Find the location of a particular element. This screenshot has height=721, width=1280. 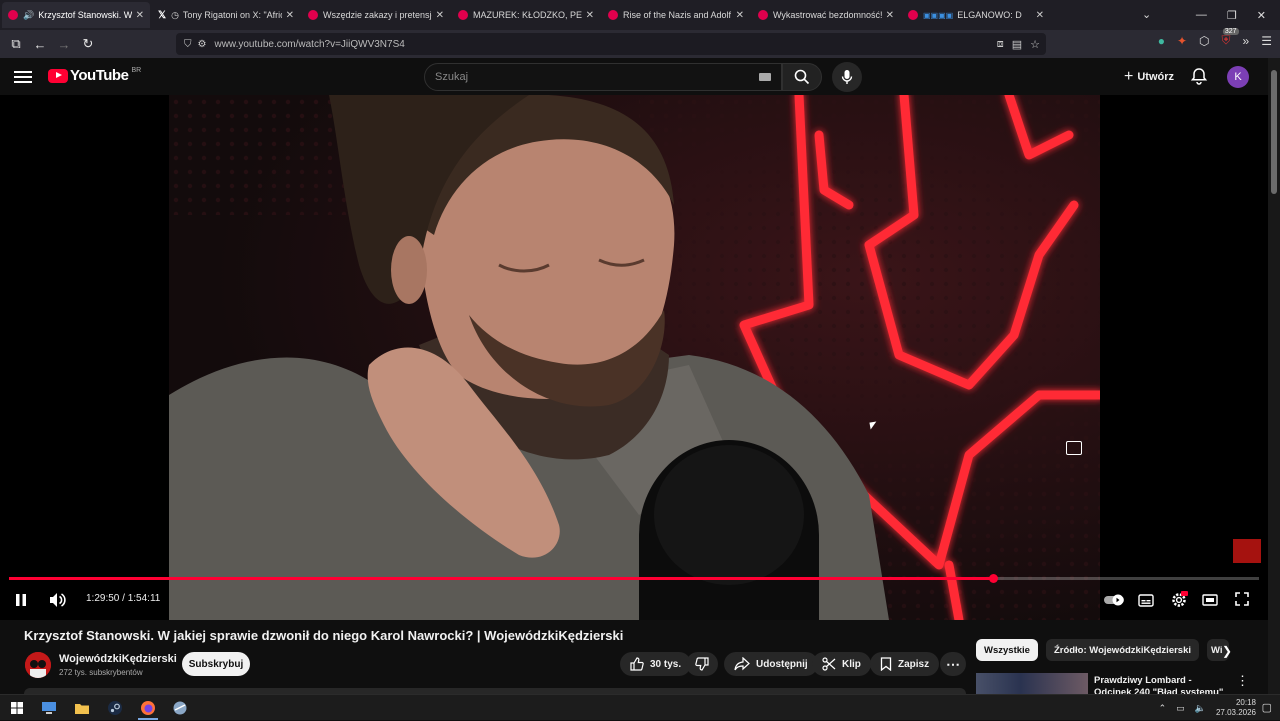

vpn-extension-icon: ● is located at coordinates (1161, 41).